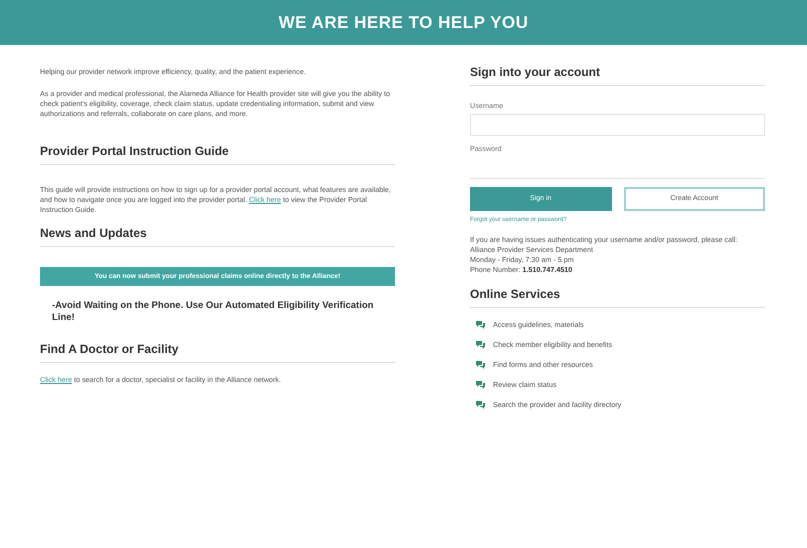  Describe the element at coordinates (617, 125) in the screenshot. I see `username-field` at that location.